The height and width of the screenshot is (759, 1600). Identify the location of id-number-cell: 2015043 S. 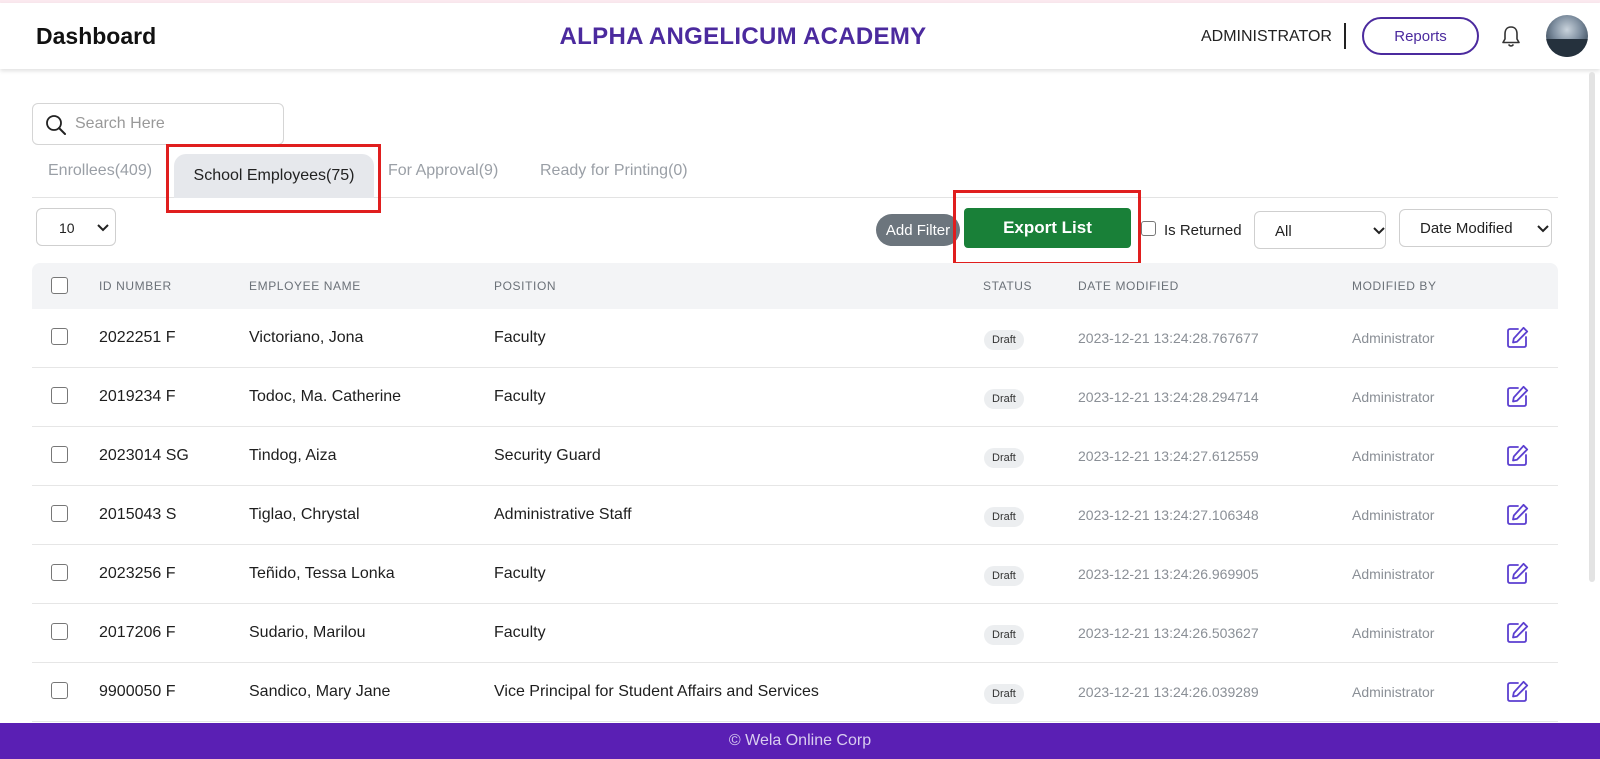
(138, 514).